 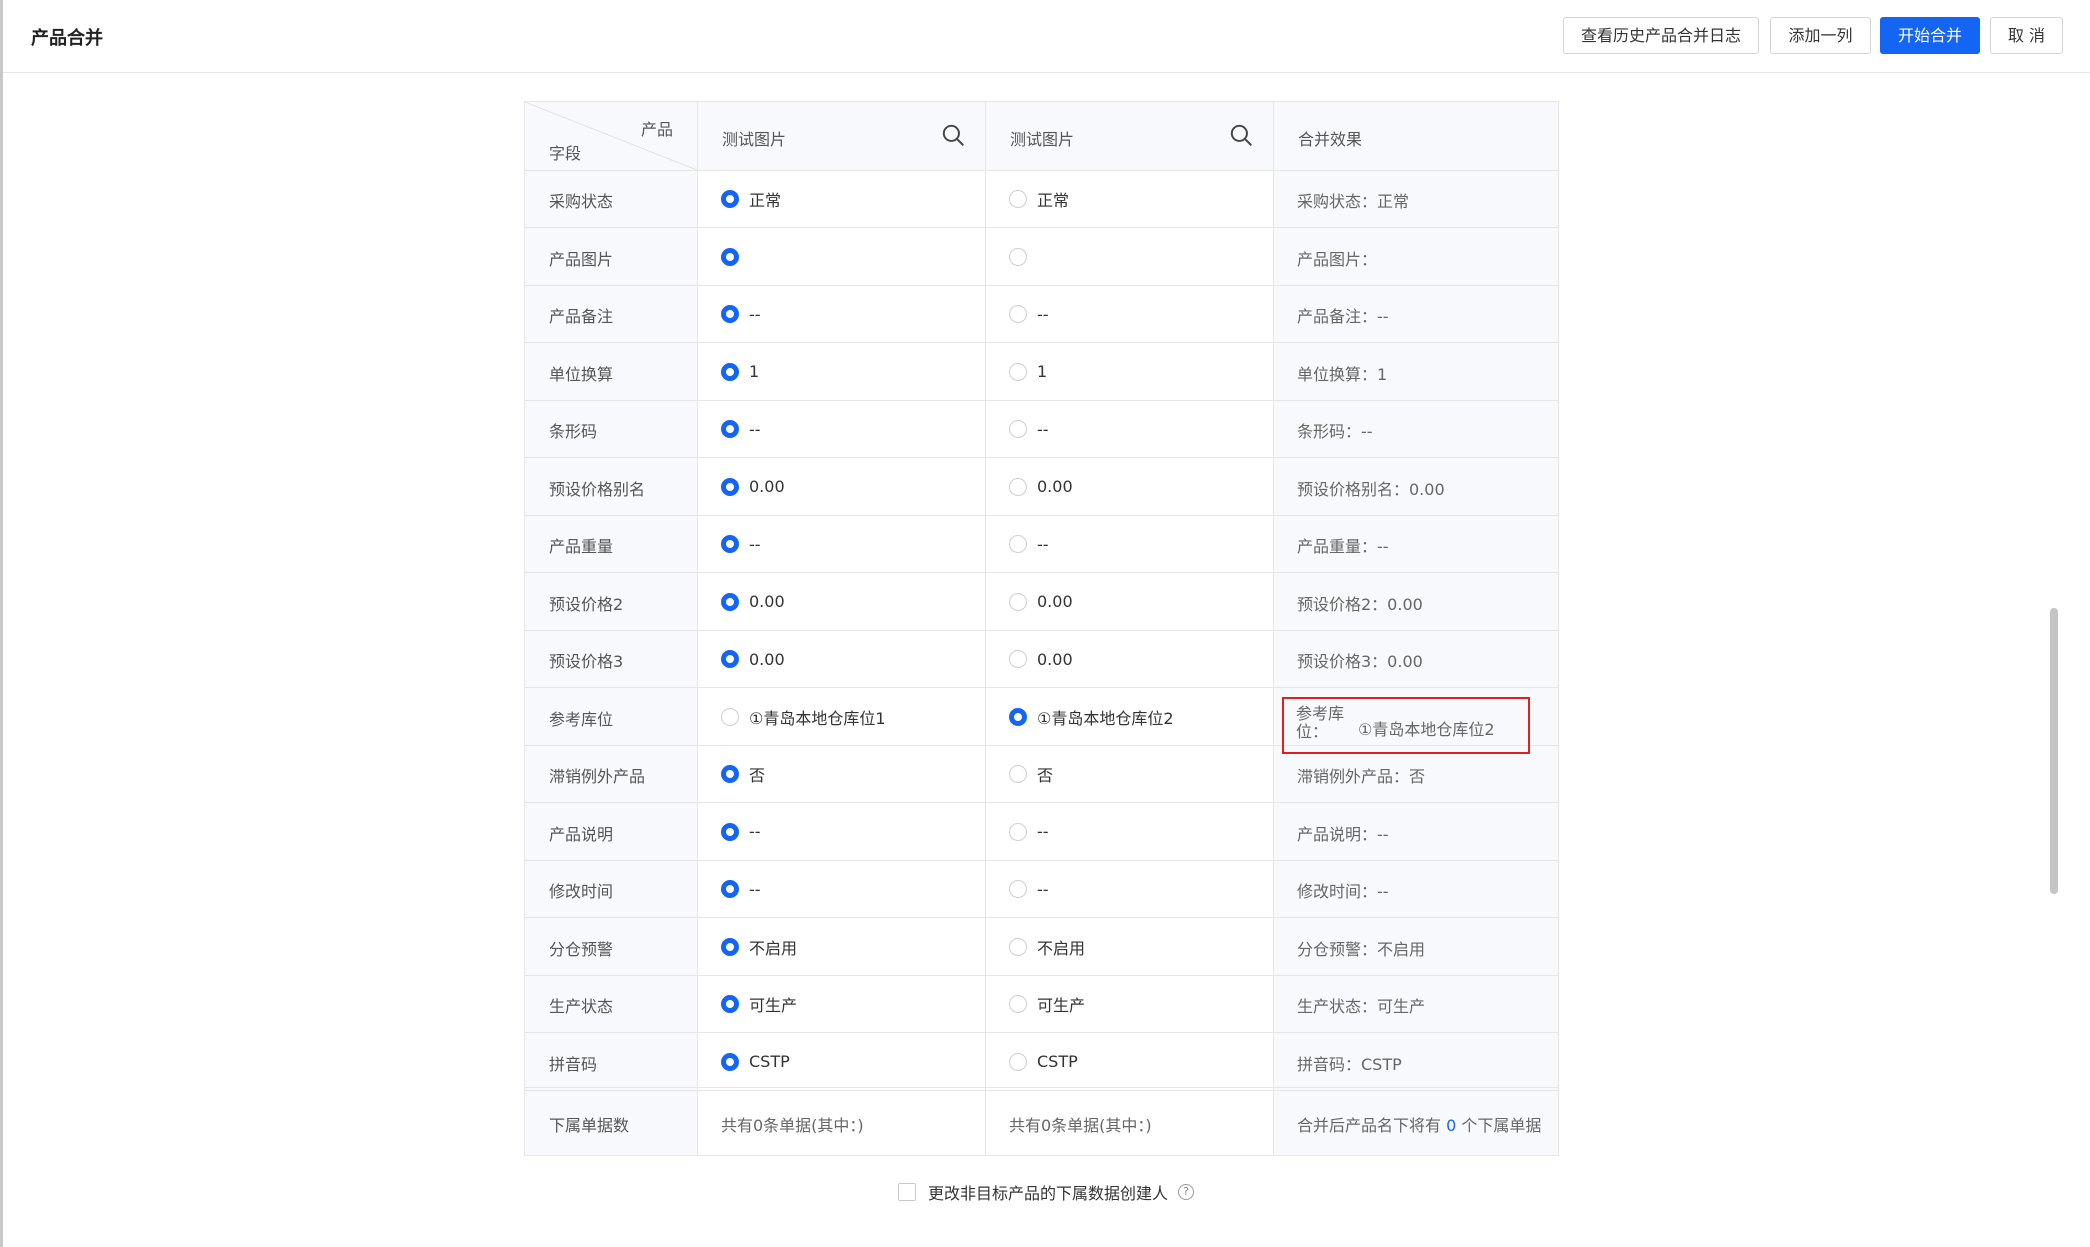 What do you see at coordinates (907, 1192) in the screenshot?
I see `change-creator-checkbox` at bounding box center [907, 1192].